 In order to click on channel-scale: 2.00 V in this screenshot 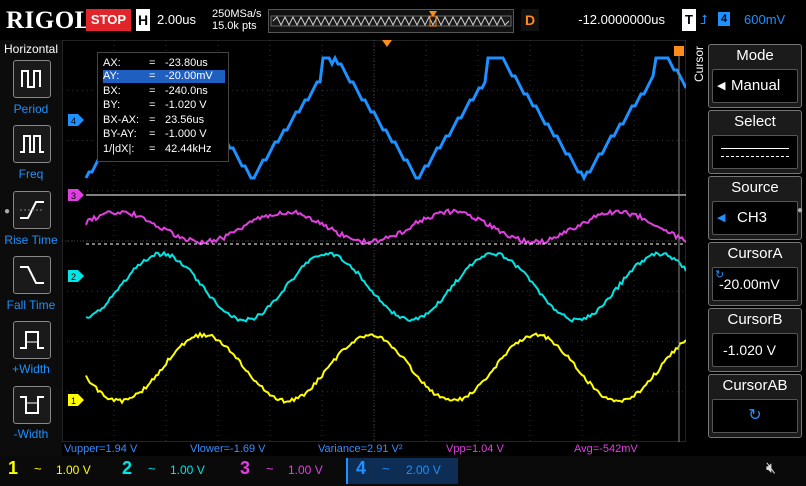, I will do `click(423, 470)`.